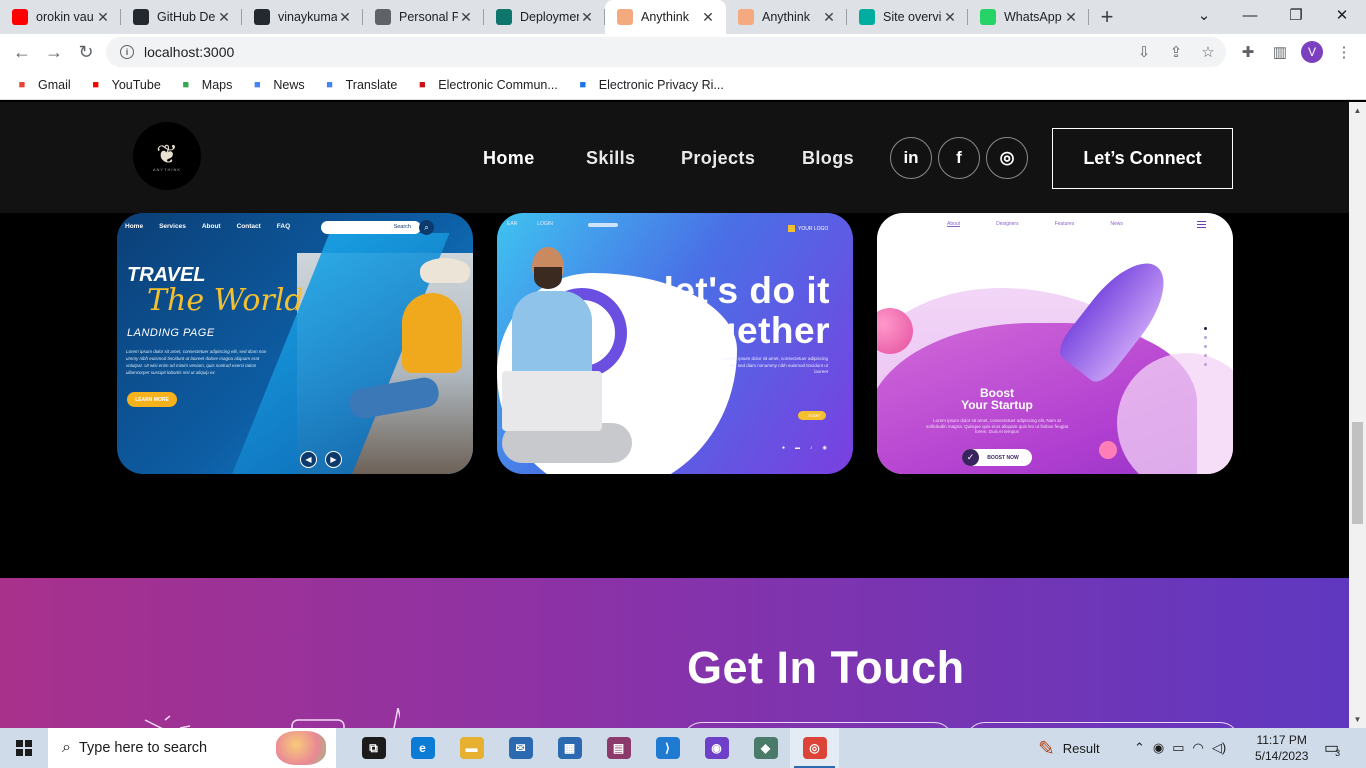 The image size is (1366, 768). What do you see at coordinates (718, 158) in the screenshot?
I see `nav-projects: Projects` at bounding box center [718, 158].